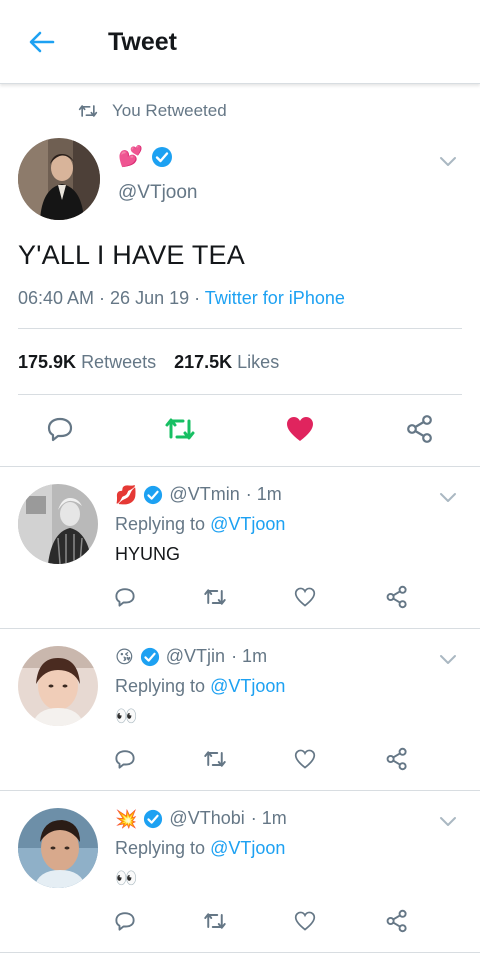 The height and width of the screenshot is (956, 480). I want to click on reply-header: 💋 @VTmin · 1m, so click(198, 494).